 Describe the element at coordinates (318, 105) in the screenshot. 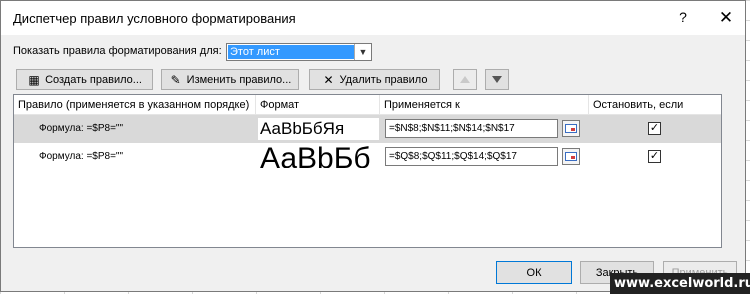

I see `column-header-format: Формат` at that location.